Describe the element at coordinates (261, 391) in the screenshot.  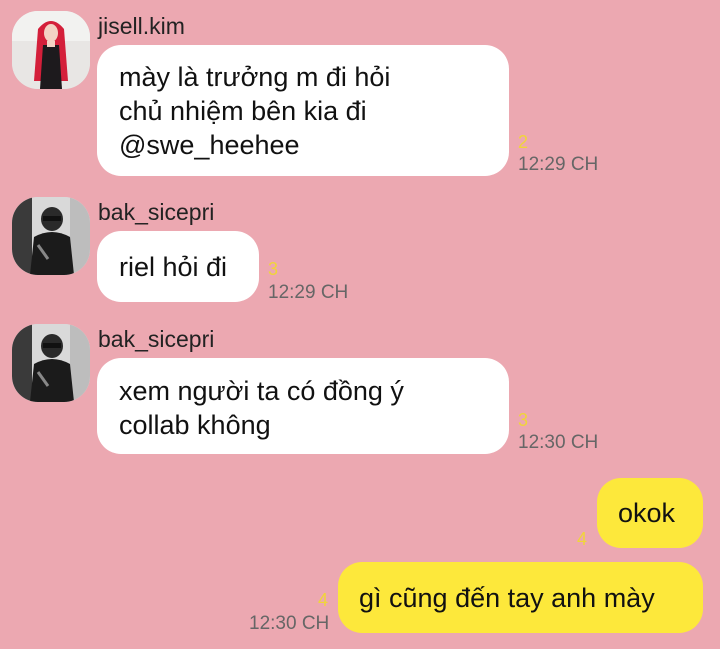
I see `message-text-line: xem người ta có đồng ý` at that location.